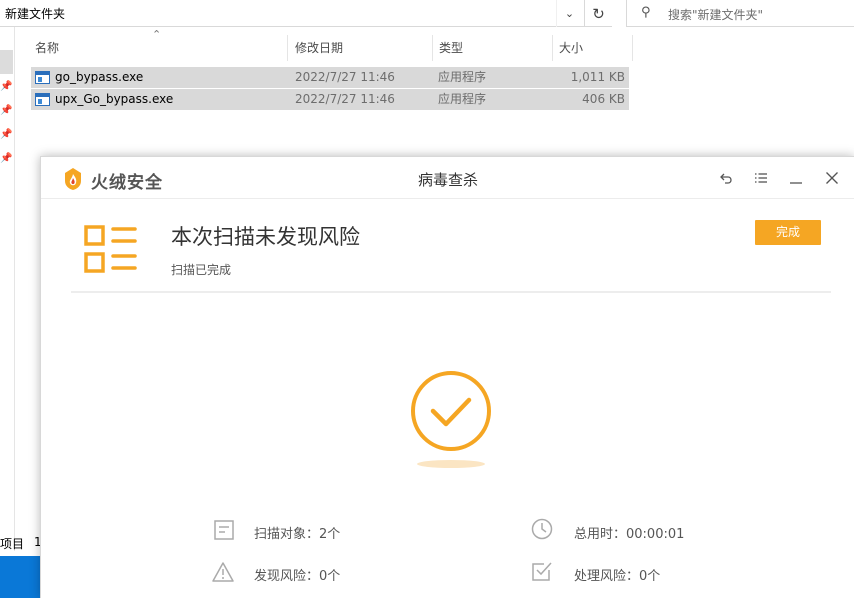 The height and width of the screenshot is (598, 854). I want to click on taskbar-fragment, so click(20, 577).